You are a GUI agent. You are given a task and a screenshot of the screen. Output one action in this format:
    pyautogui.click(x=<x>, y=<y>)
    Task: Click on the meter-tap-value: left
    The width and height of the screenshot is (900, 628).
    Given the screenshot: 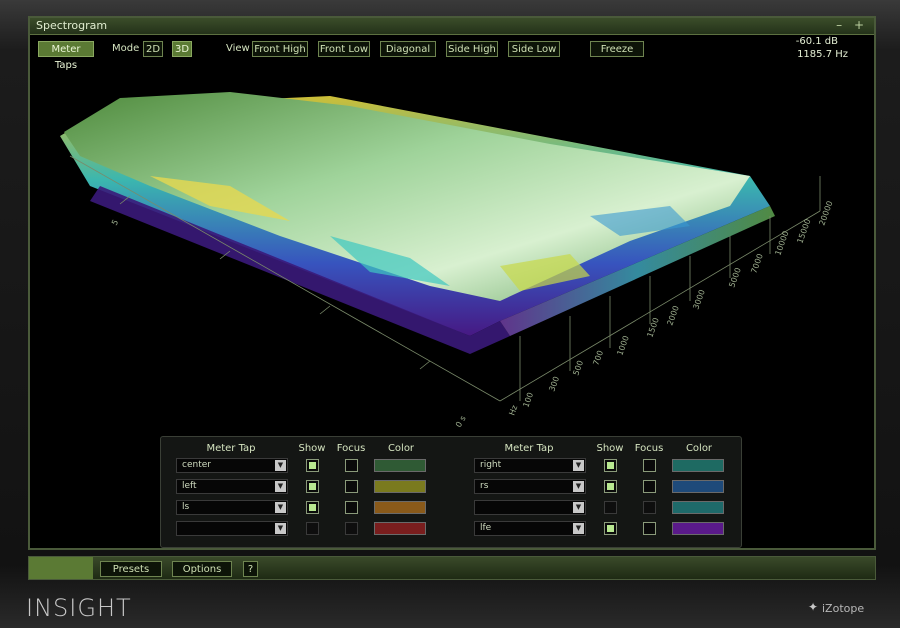 What is the action you would take?
    pyautogui.click(x=189, y=486)
    